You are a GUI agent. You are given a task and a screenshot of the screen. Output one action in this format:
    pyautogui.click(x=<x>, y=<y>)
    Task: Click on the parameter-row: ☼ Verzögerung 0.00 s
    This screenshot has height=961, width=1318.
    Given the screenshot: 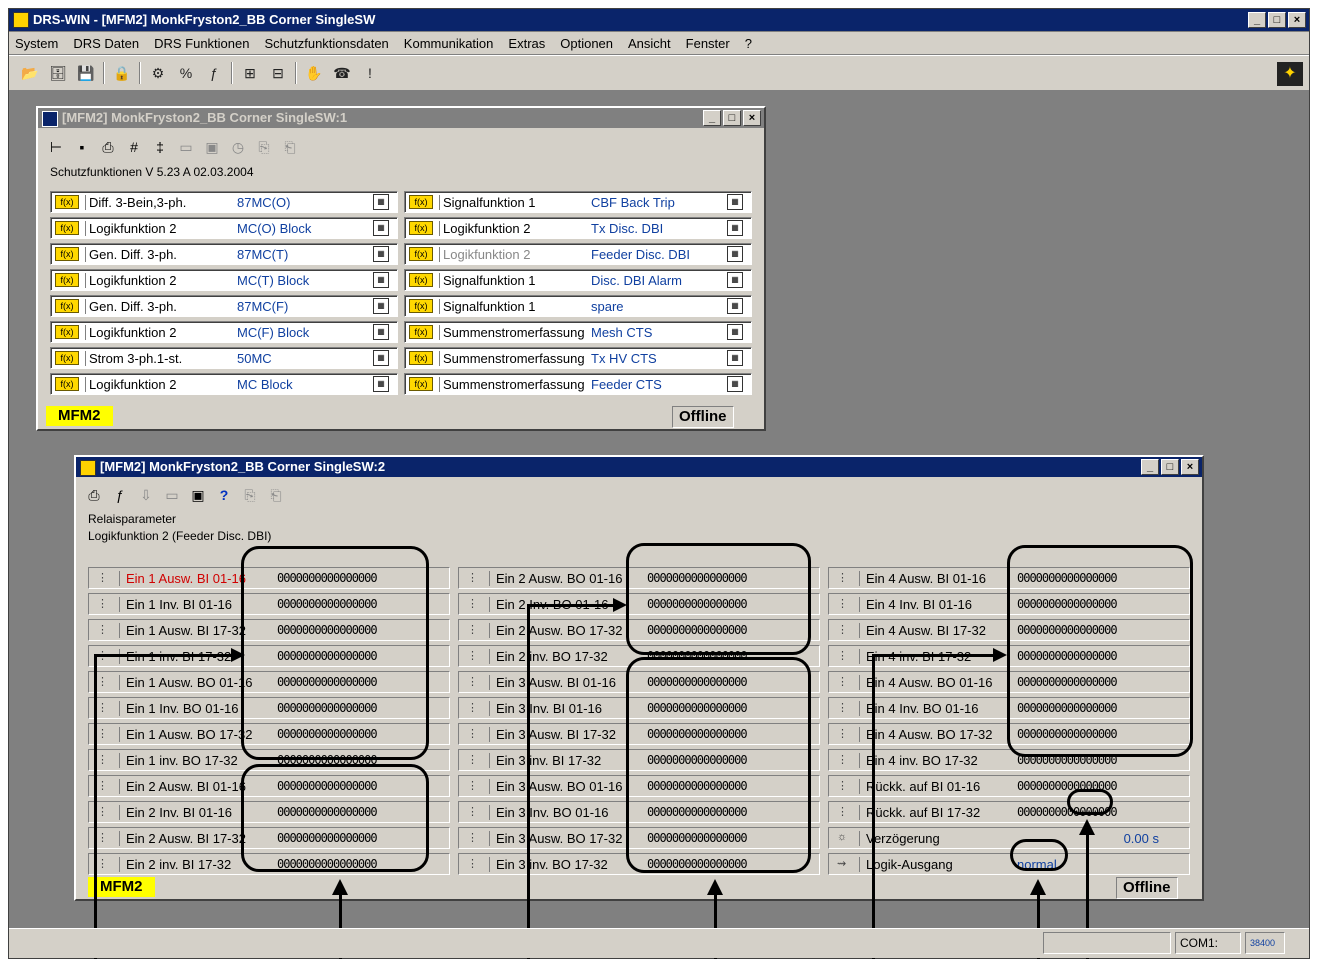 What is the action you would take?
    pyautogui.click(x=1009, y=838)
    